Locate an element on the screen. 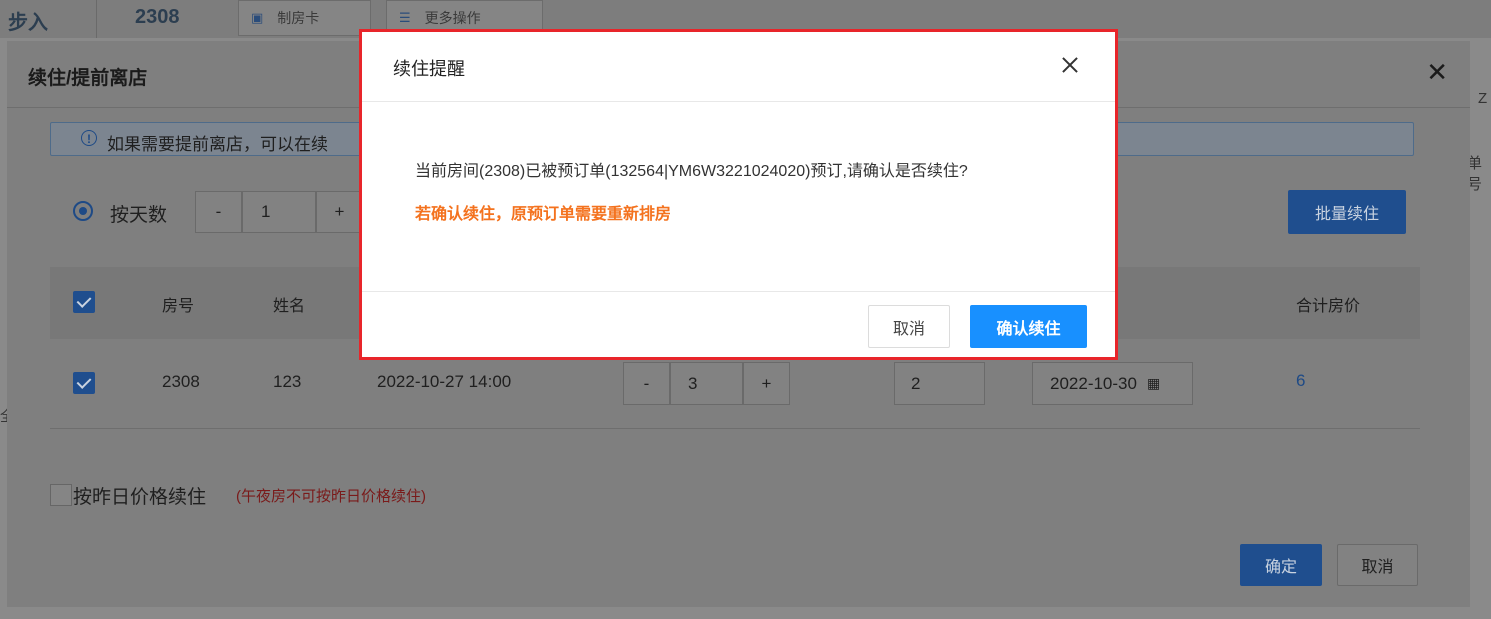 The width and height of the screenshot is (1491, 619). calendar-icon: ▦ is located at coordinates (1153, 383).